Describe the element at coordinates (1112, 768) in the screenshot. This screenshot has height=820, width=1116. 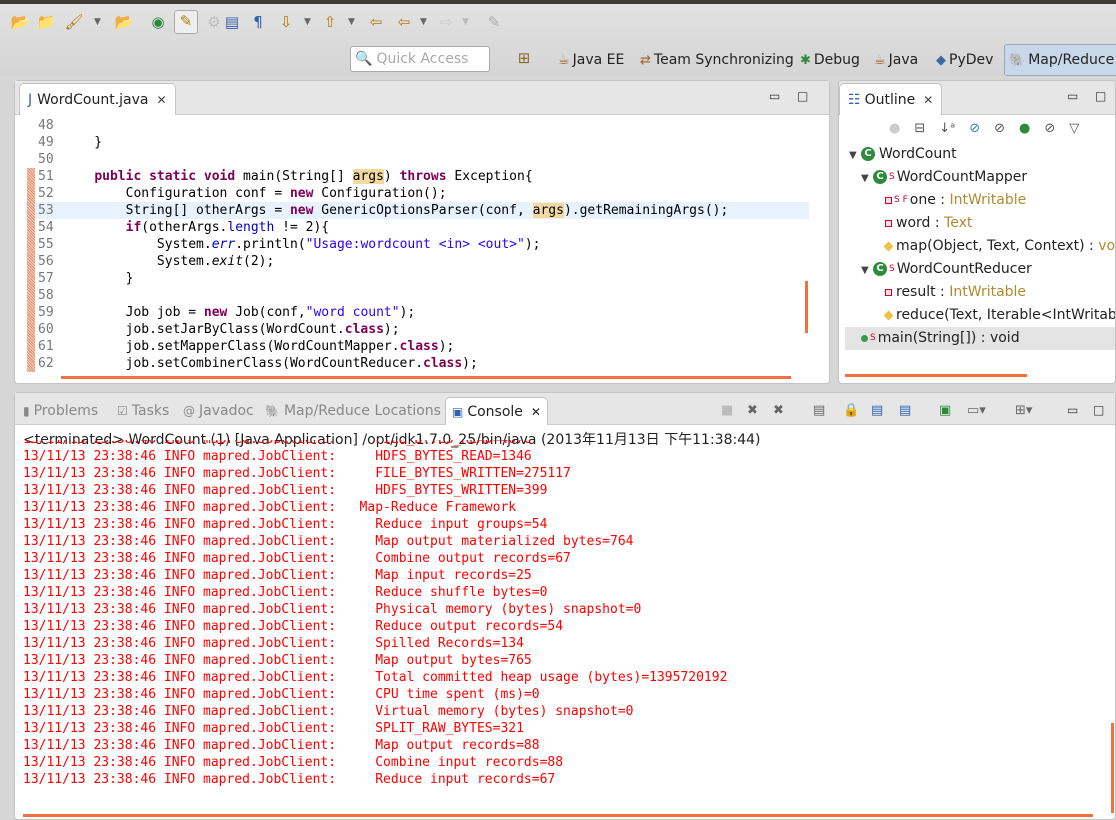
I see `scrollbar-thumb` at that location.